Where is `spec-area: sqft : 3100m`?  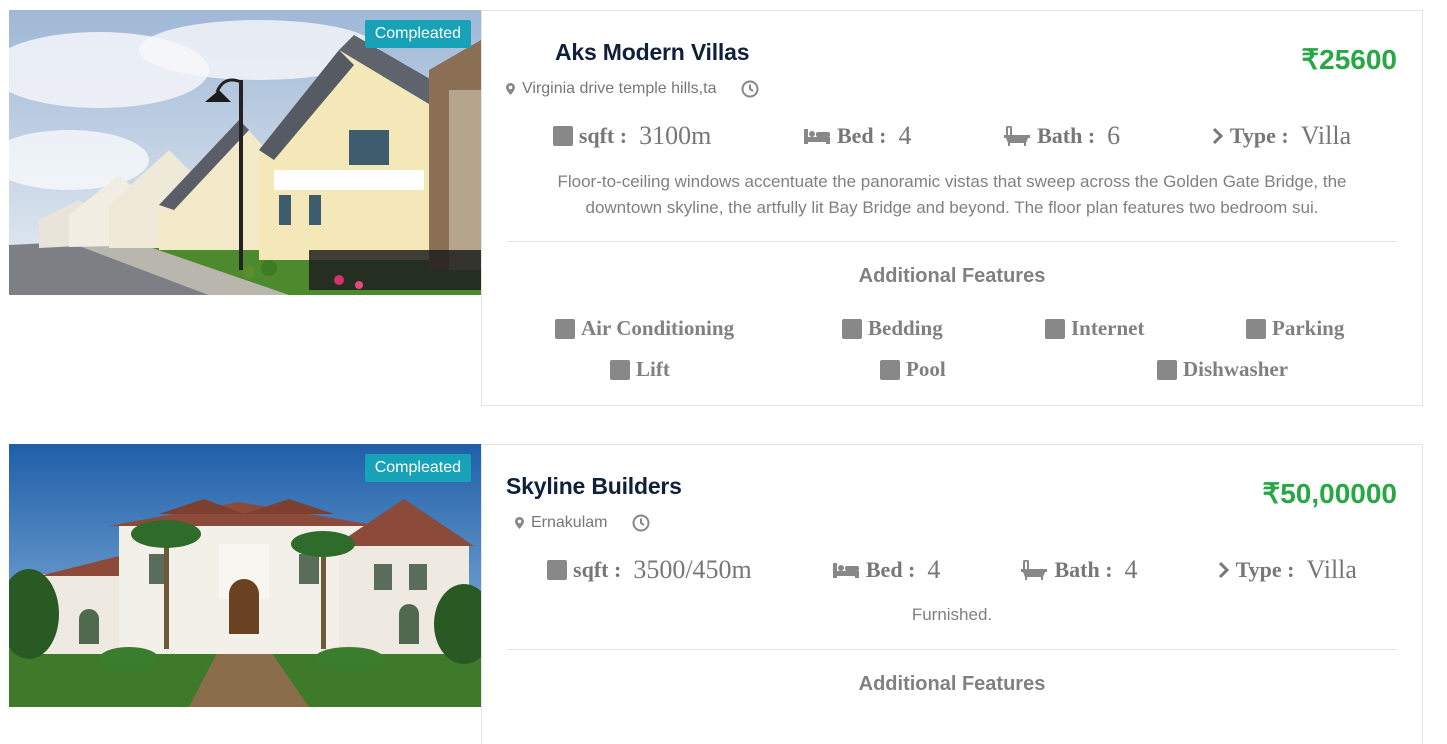 spec-area: sqft : 3100m is located at coordinates (632, 136).